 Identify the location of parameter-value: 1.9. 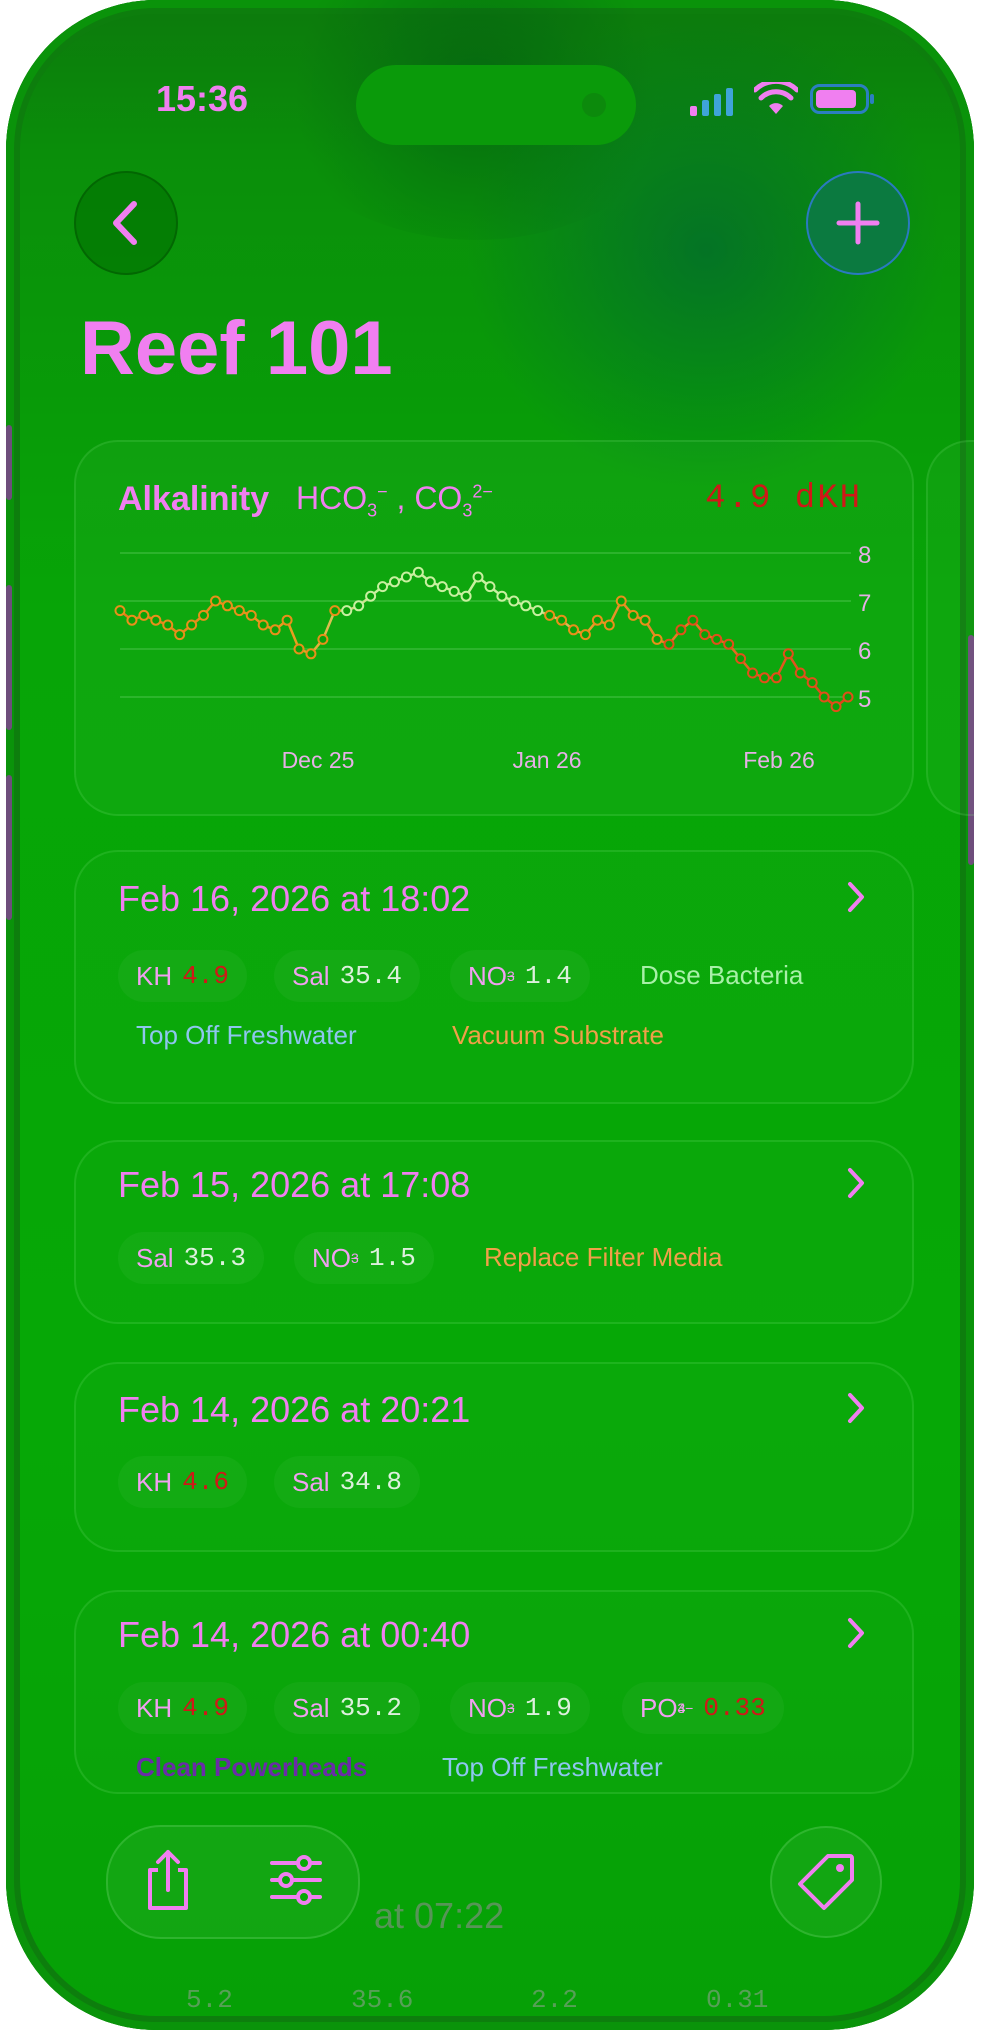
(548, 1708).